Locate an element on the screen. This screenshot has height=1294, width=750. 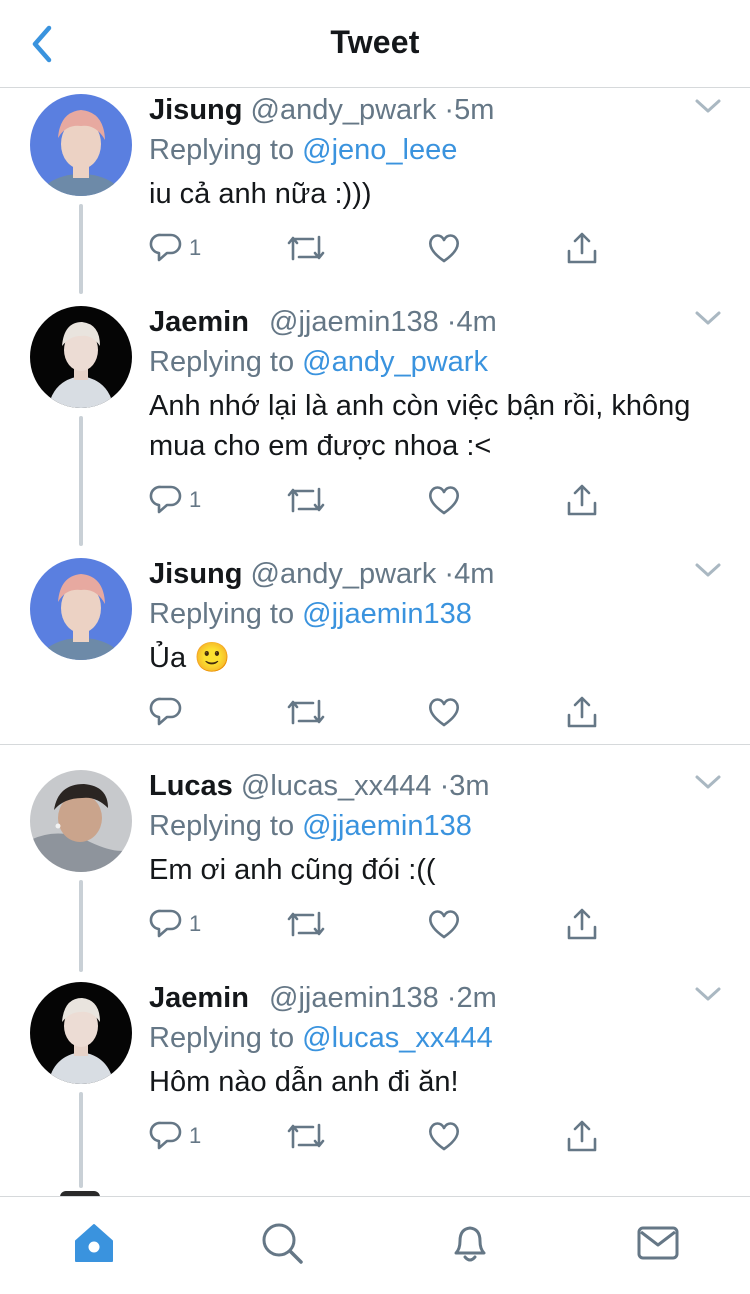
mention-link: @andy_pwark is located at coordinates (395, 362).